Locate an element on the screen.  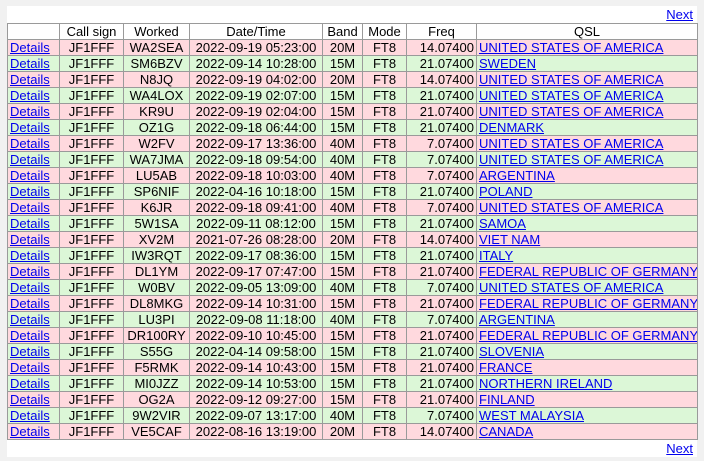
qsl-country-link: CANADA is located at coordinates (506, 432).